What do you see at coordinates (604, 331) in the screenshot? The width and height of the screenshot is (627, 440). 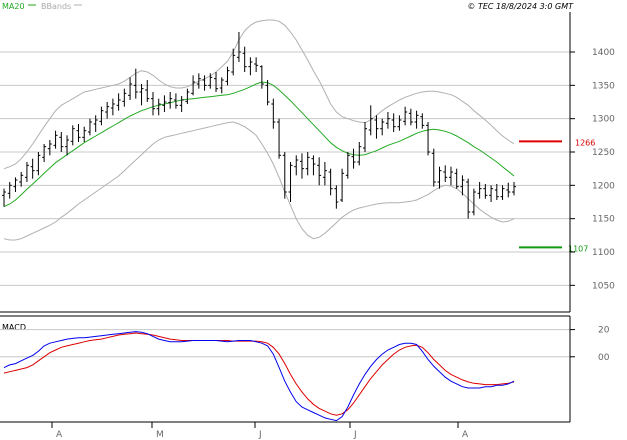 I see `macd-tick-label: 20` at bounding box center [604, 331].